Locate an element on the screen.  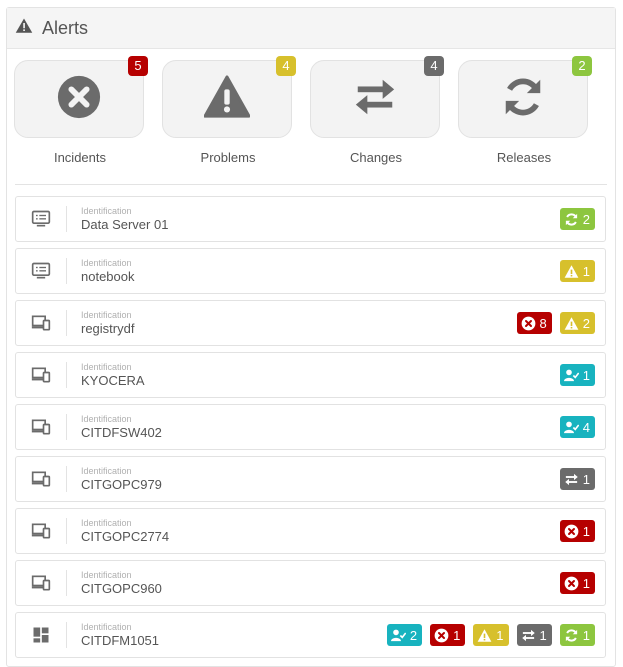
ci-identification: Identification notebook is located at coordinates (108, 271).